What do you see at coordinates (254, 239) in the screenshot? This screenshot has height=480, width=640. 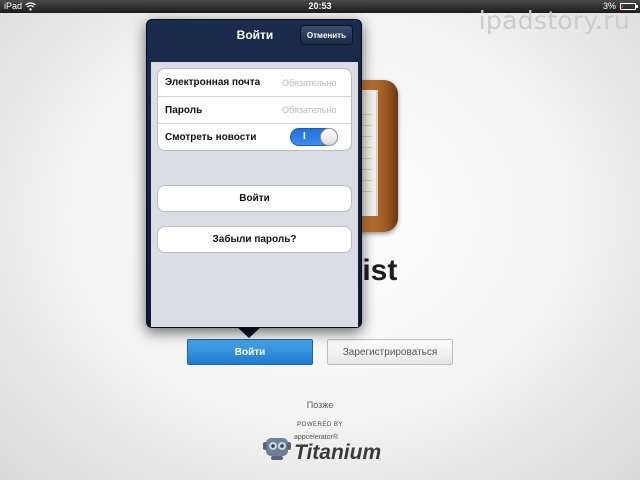 I see `forgot-password-button: Забыли пароль?` at bounding box center [254, 239].